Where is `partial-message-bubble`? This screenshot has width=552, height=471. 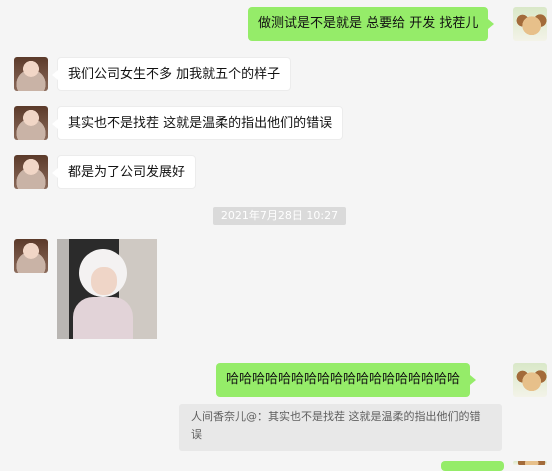
partial-message-bubble is located at coordinates (472, 466).